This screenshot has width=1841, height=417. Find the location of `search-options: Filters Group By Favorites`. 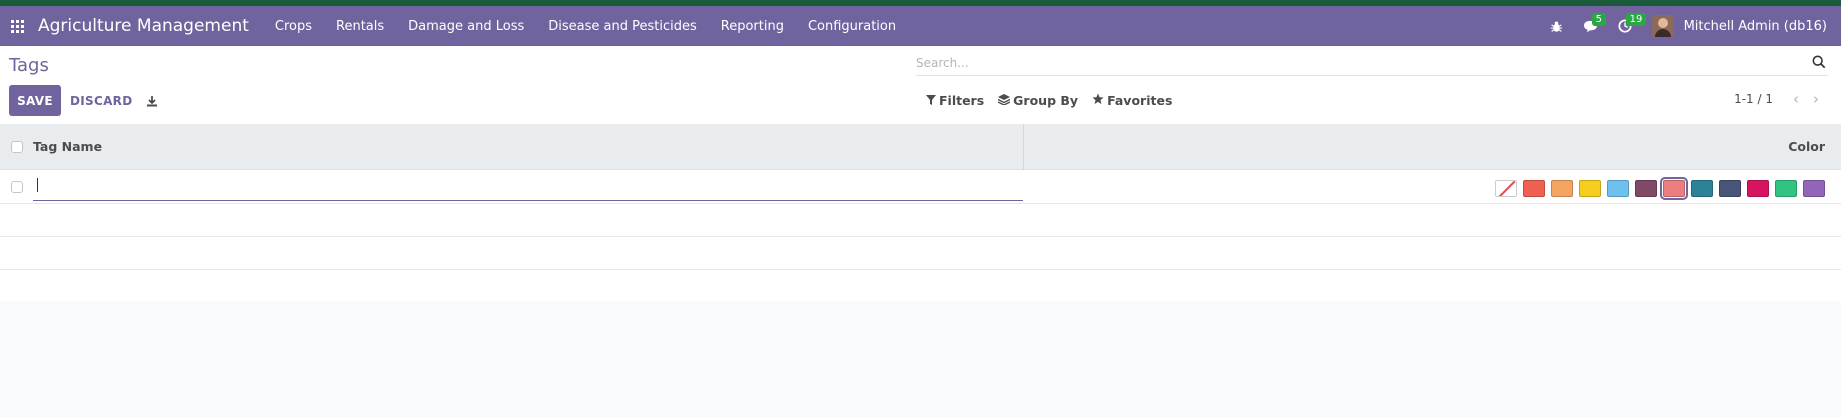

search-options: Filters Group By Favorites is located at coordinates (1056, 100).